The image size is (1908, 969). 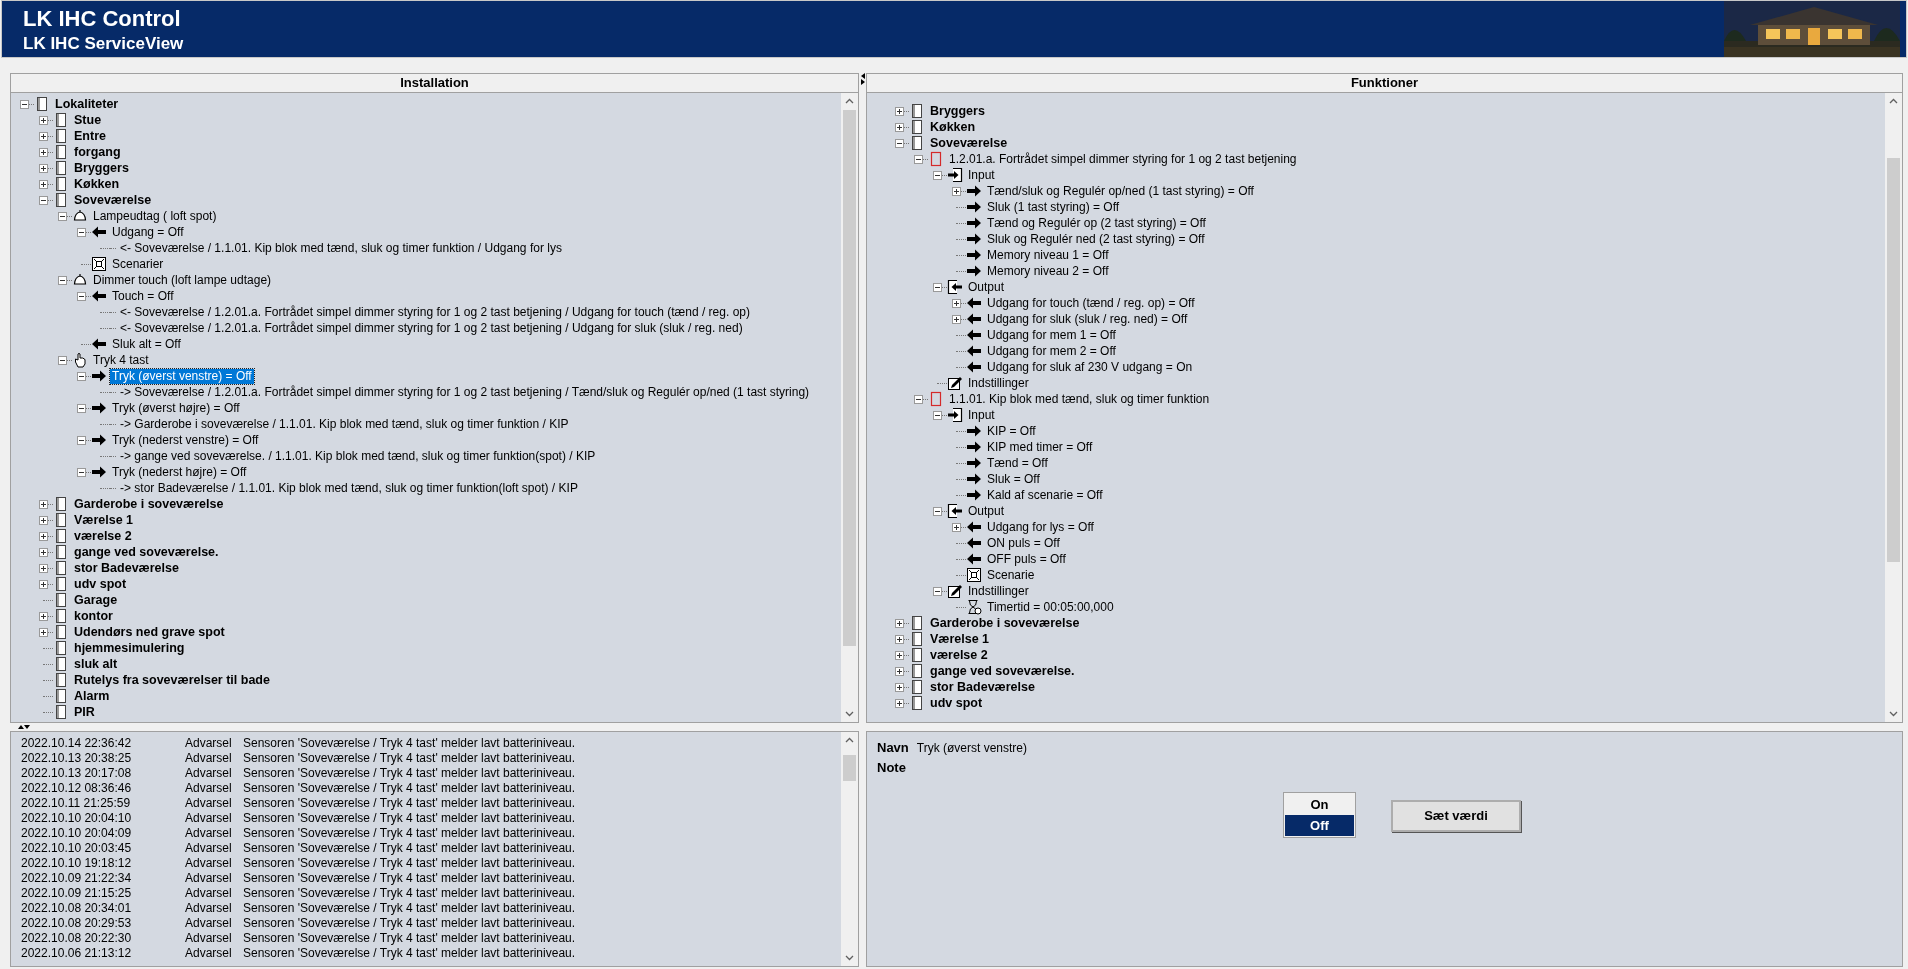 I want to click on tree-item: -> Garderobe i soveværelse / 1.1.01. Kip blok med tænd, sluk og timer funktion / KIP, so click(x=344, y=424).